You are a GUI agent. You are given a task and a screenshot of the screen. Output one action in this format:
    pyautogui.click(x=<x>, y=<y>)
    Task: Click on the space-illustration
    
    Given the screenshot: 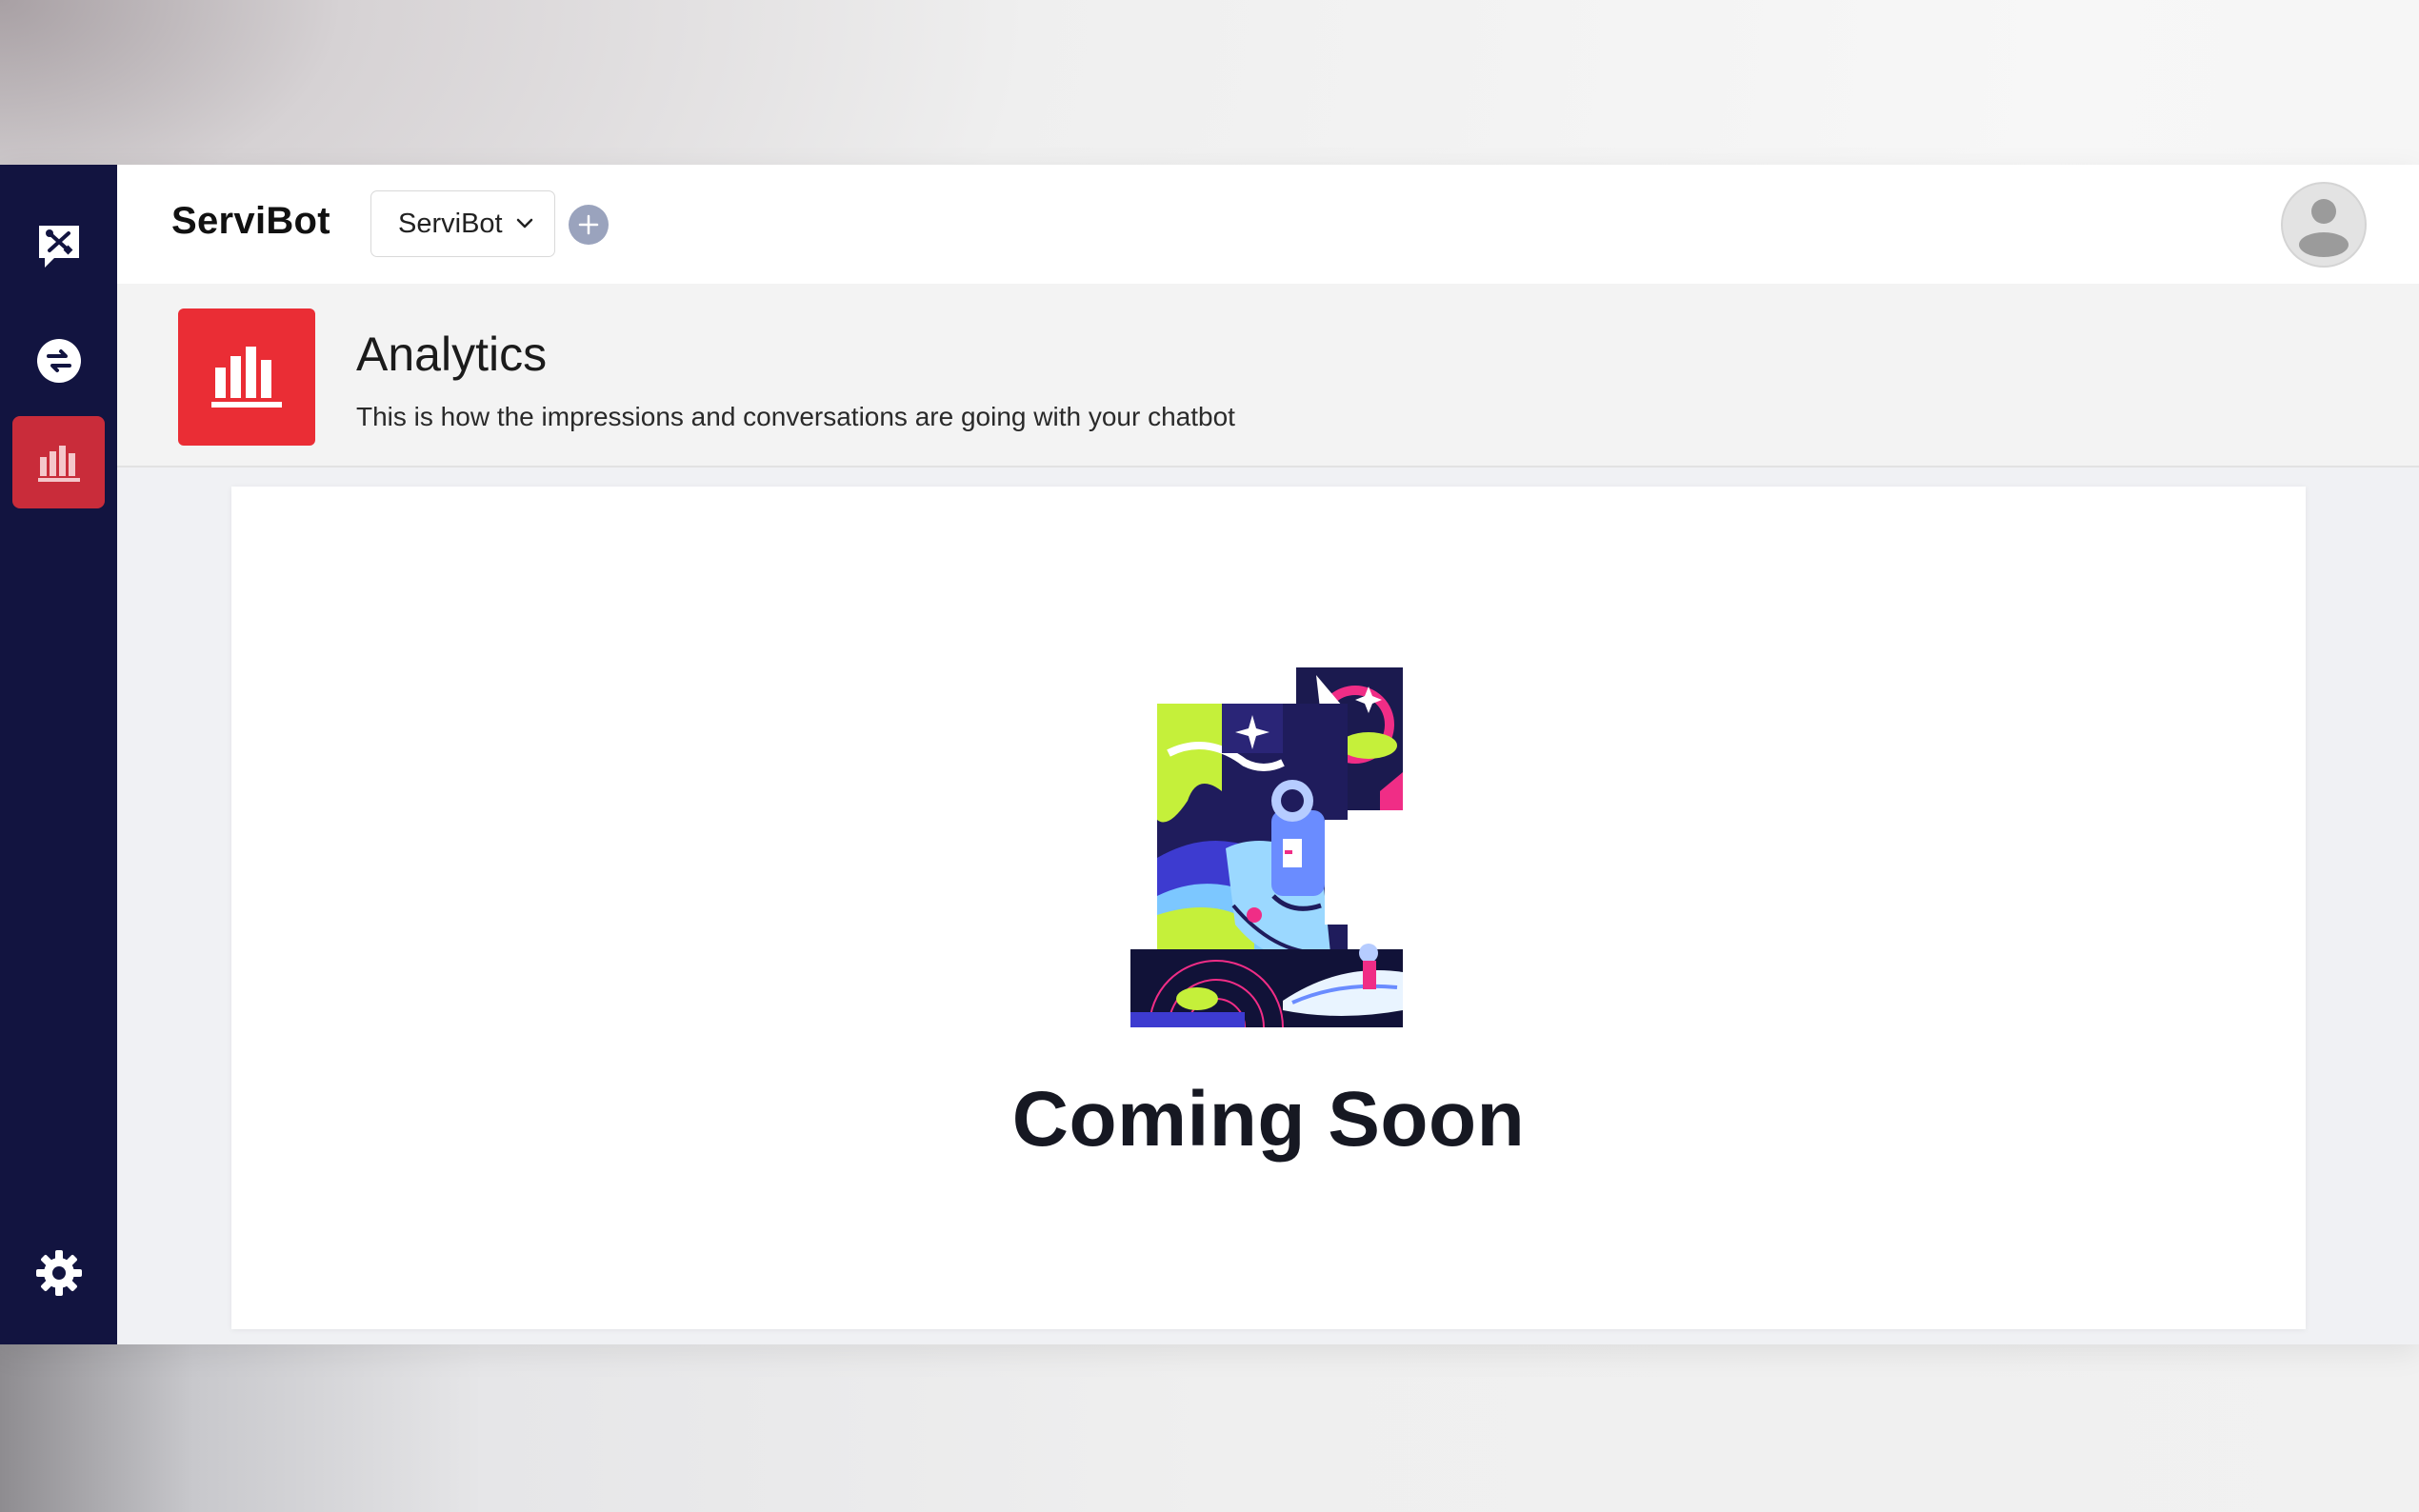 What is the action you would take?
    pyautogui.click(x=1266, y=847)
    